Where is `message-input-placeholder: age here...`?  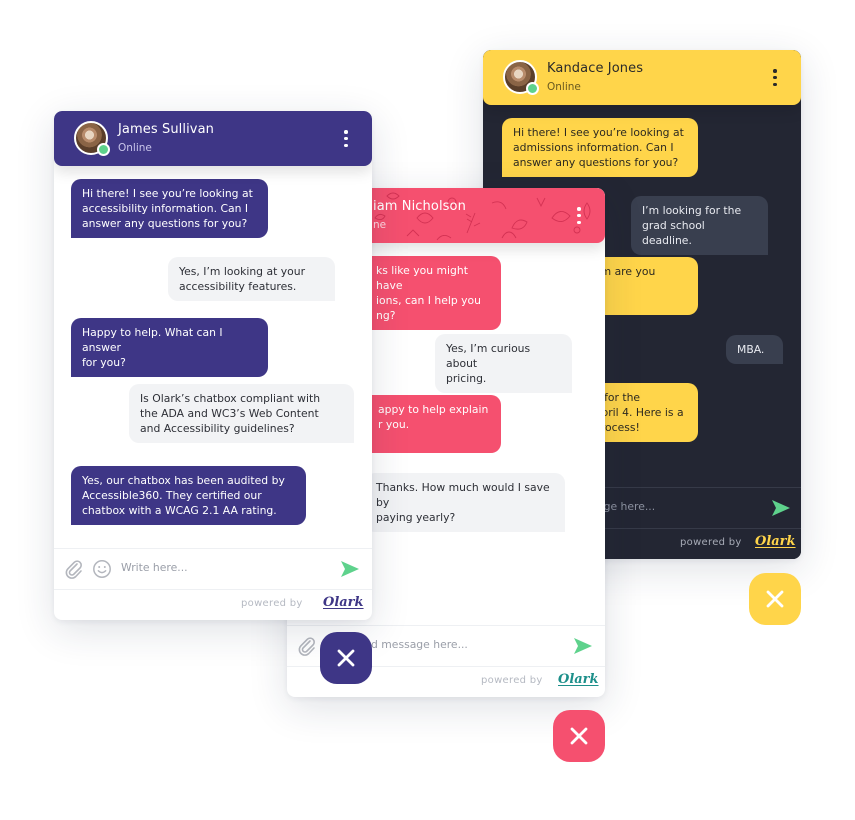
message-input-placeholder: age here... is located at coordinates (626, 506).